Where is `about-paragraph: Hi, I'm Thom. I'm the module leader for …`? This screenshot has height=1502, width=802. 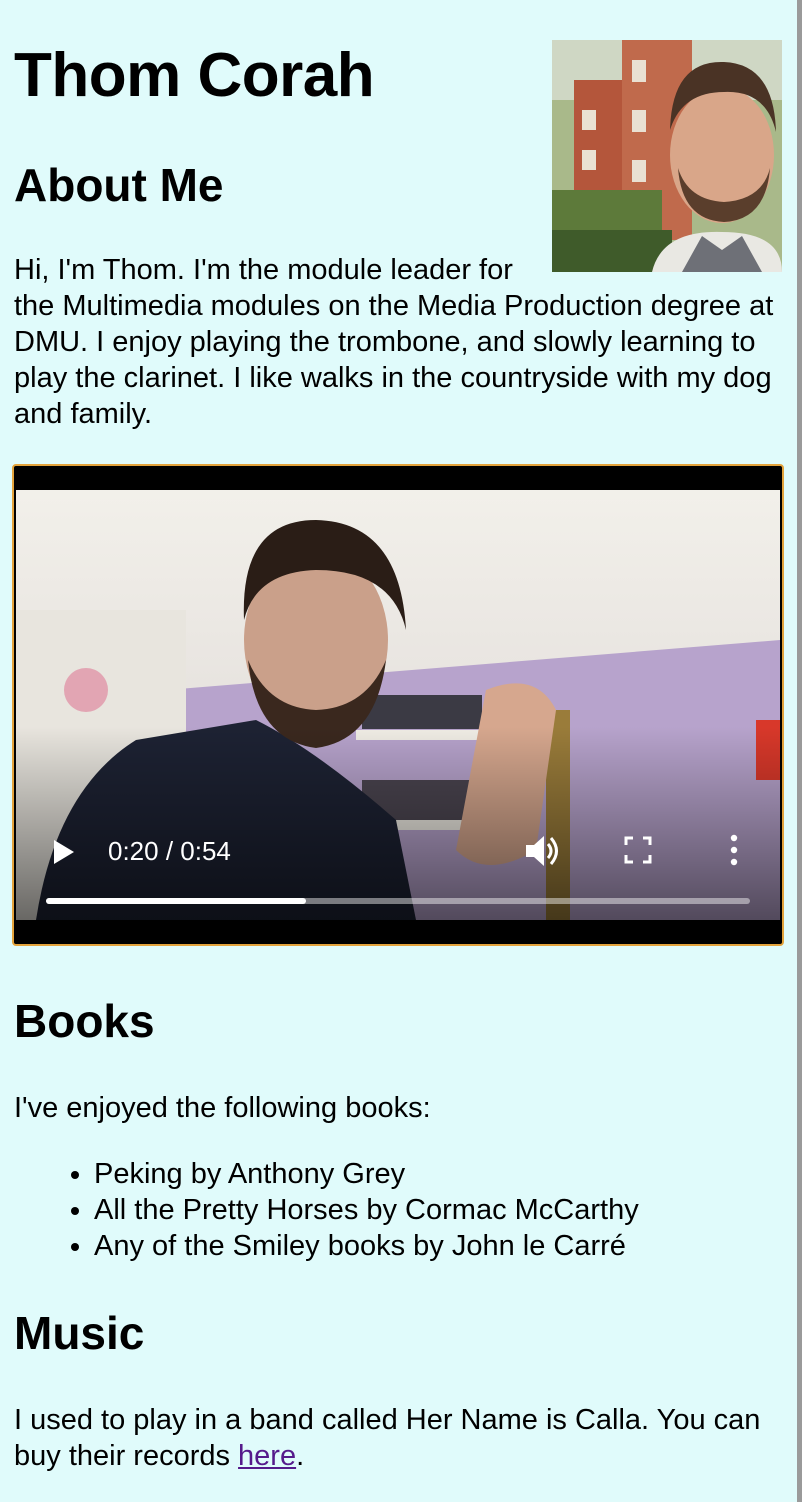
about-paragraph: Hi, I'm Thom. I'm the module leader for … is located at coordinates (394, 342).